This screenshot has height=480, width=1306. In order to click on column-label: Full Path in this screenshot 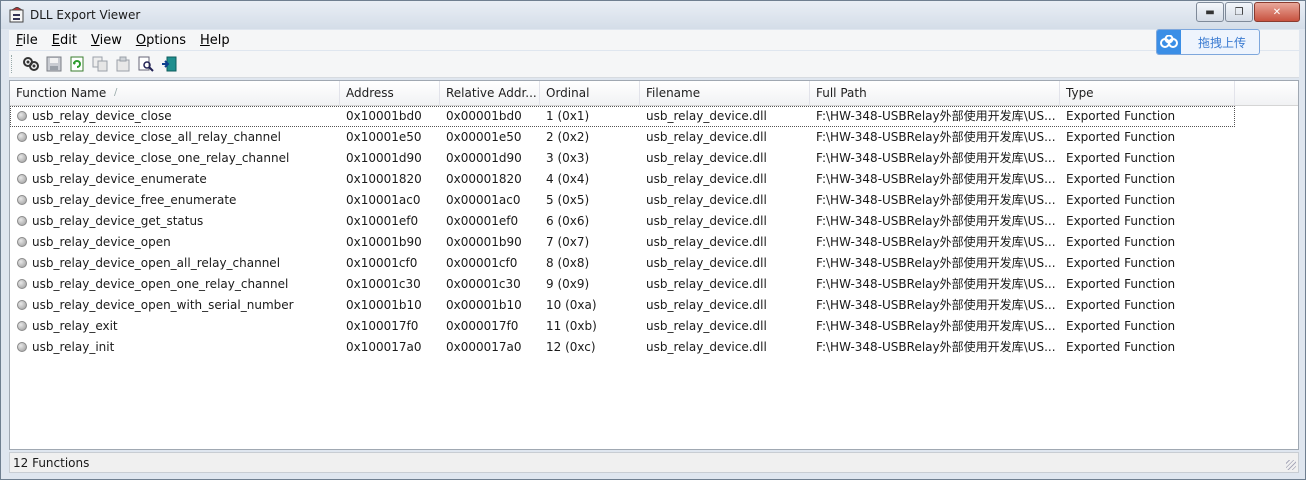, I will do `click(841, 93)`.